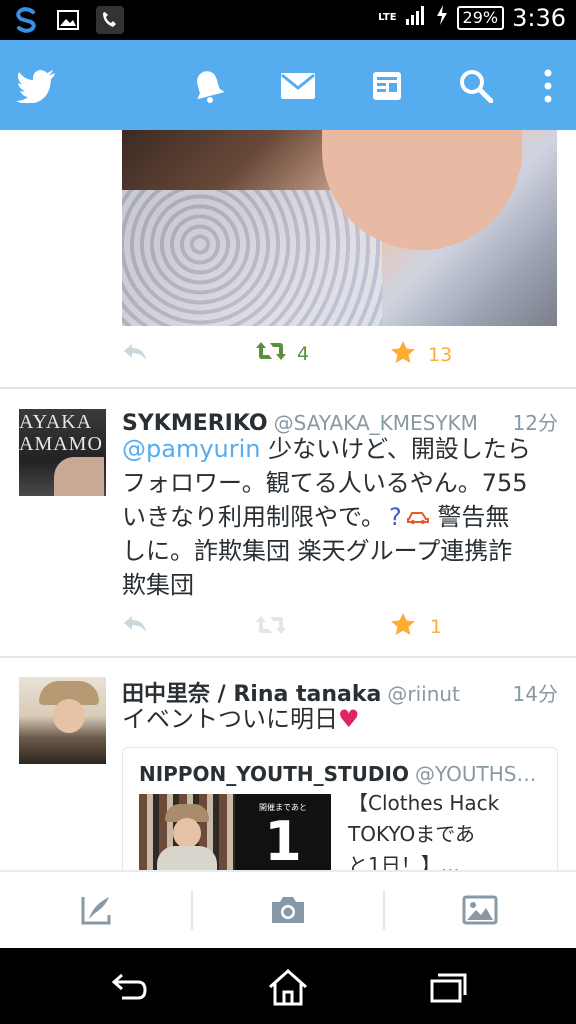 The width and height of the screenshot is (576, 1024). I want to click on card-image, so click(187, 832).